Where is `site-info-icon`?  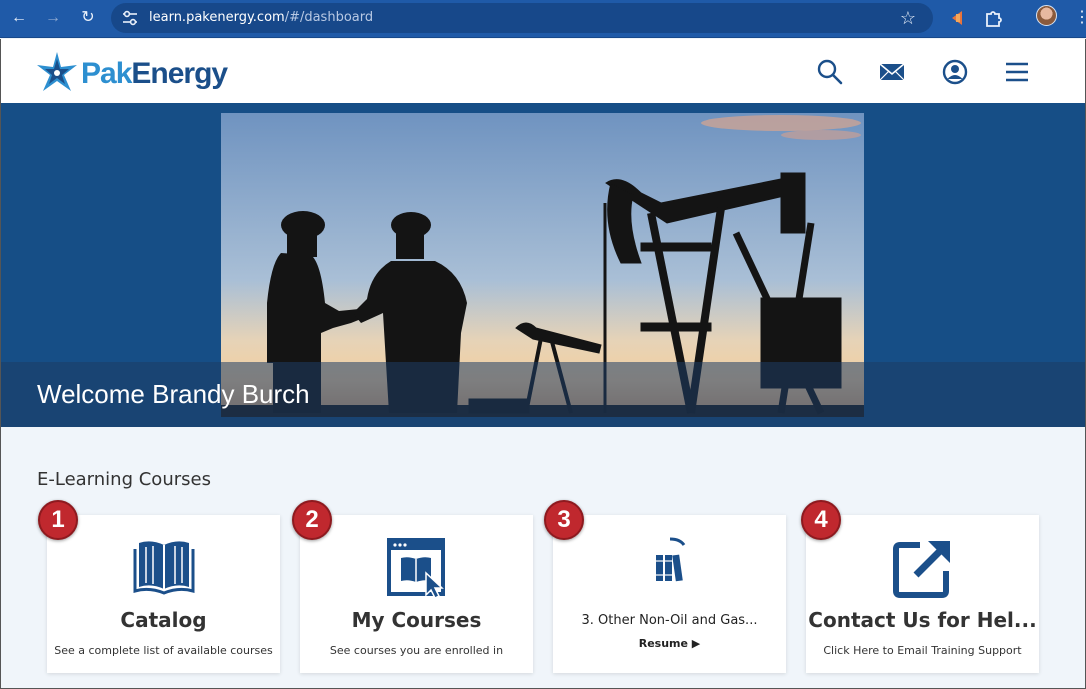
site-info-icon is located at coordinates (130, 18).